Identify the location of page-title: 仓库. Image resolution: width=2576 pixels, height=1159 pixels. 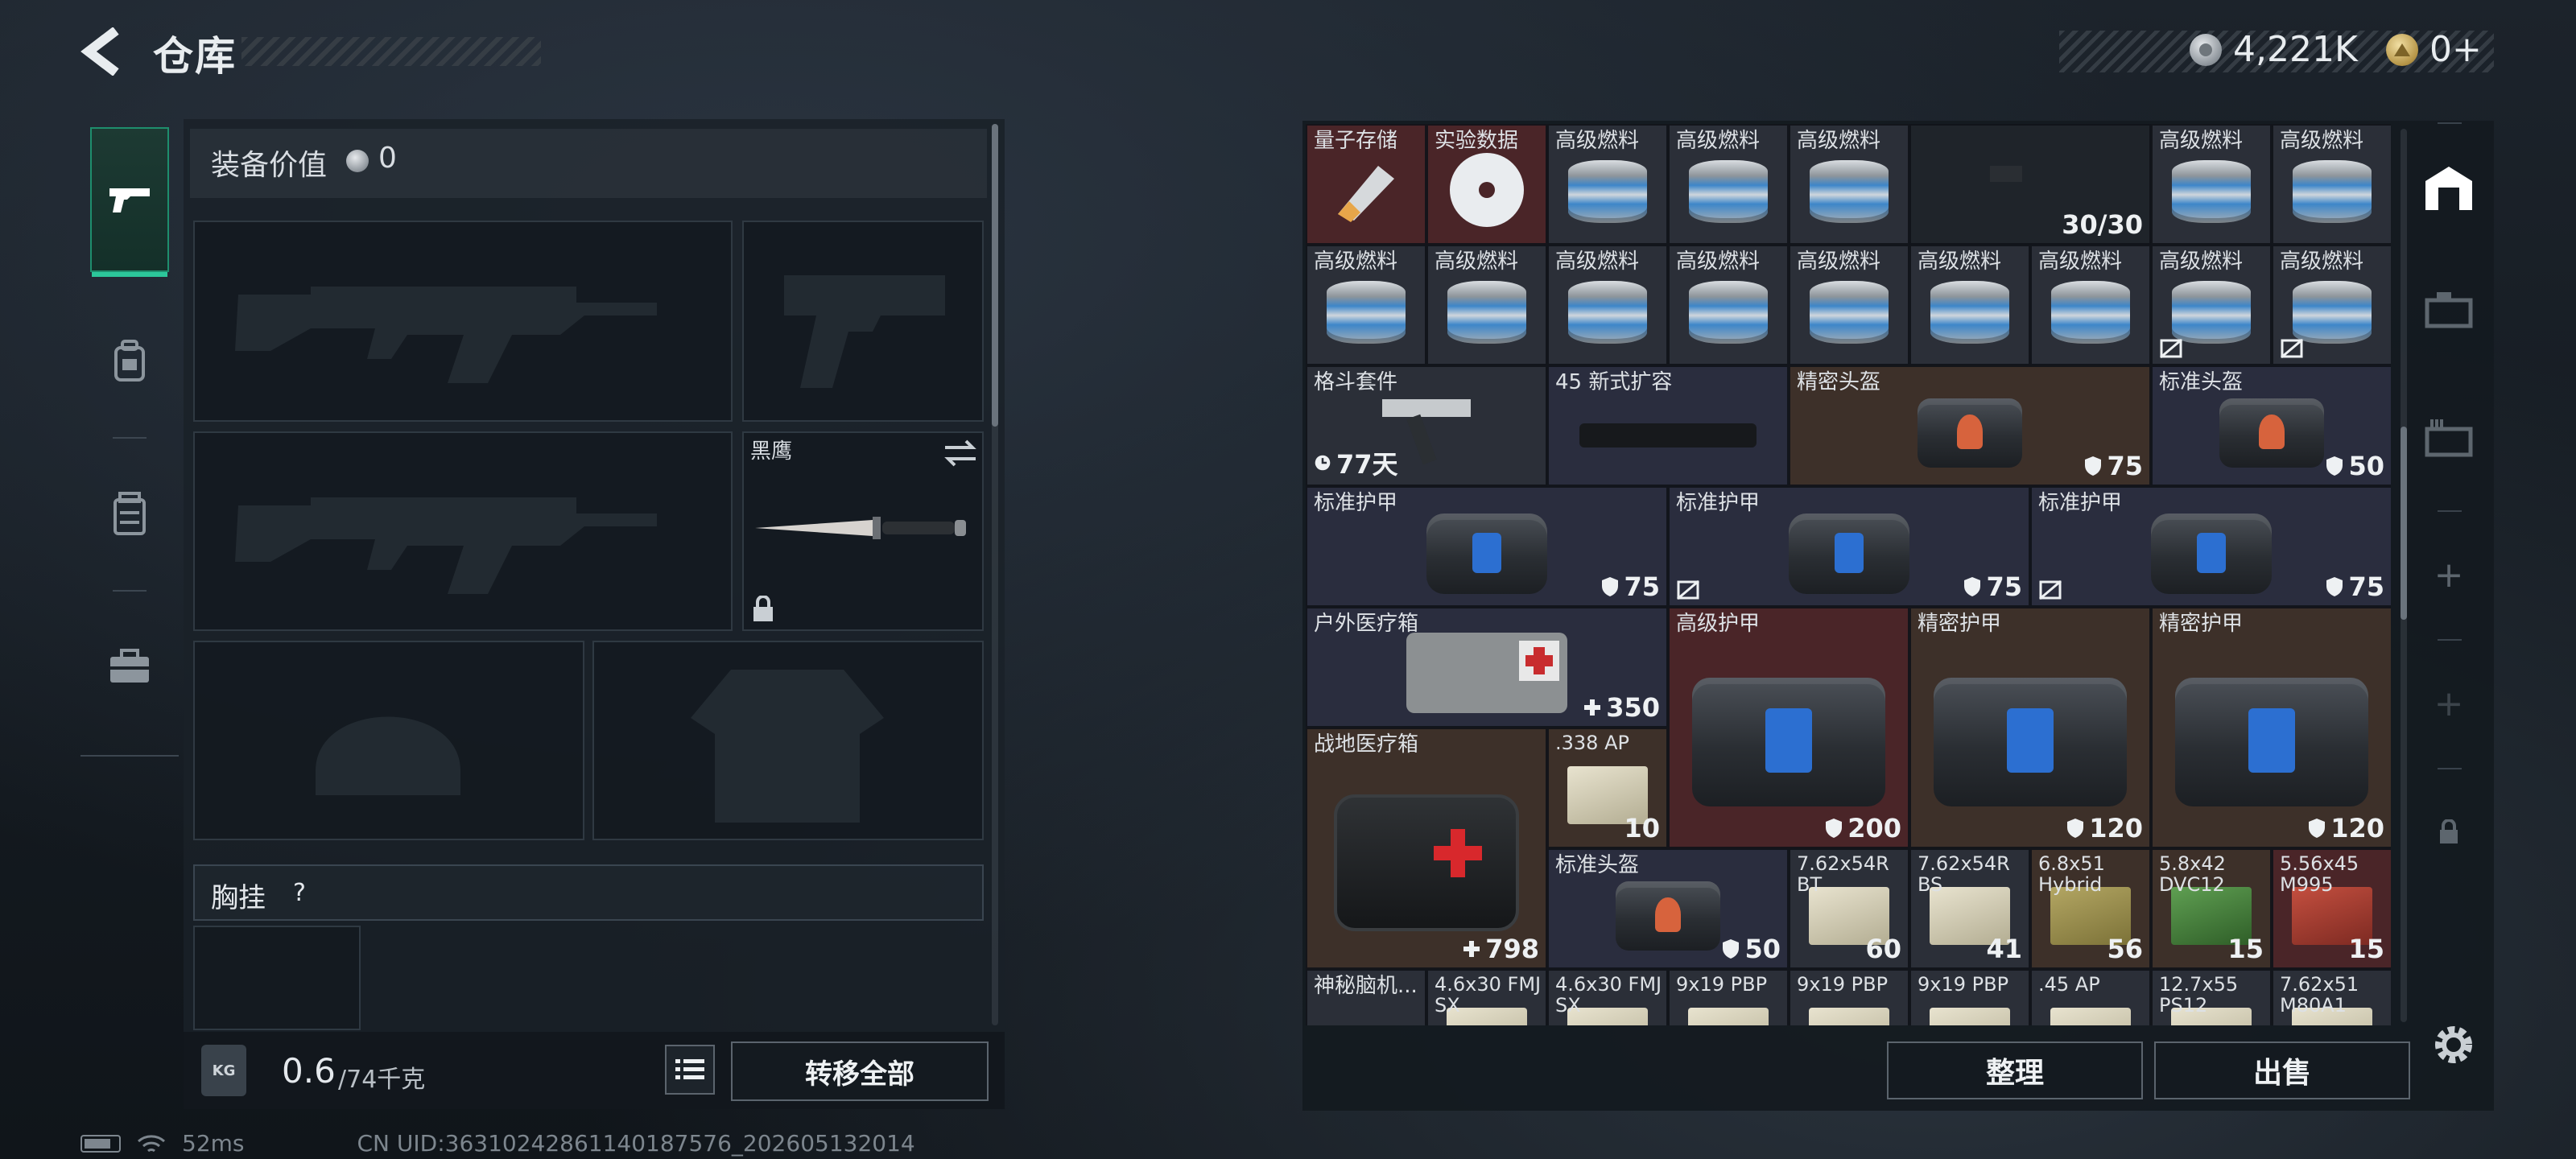
(195, 56).